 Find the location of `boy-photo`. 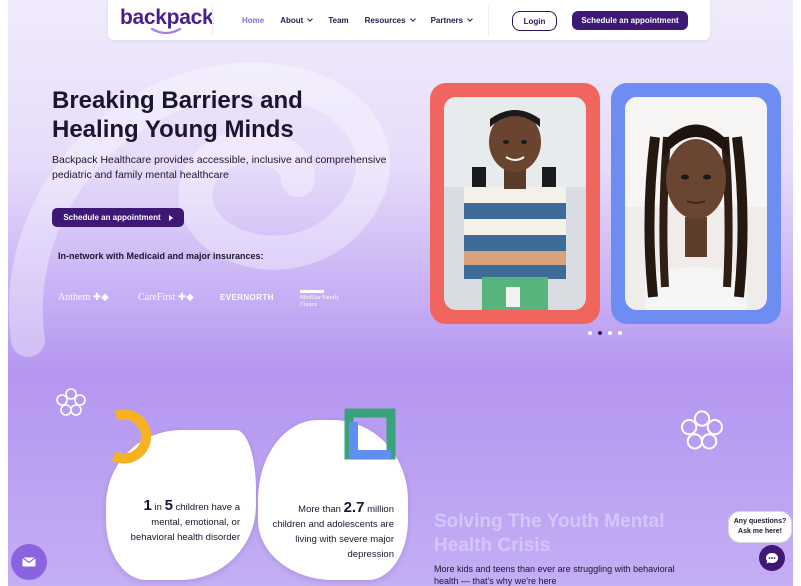

boy-photo is located at coordinates (515, 203).